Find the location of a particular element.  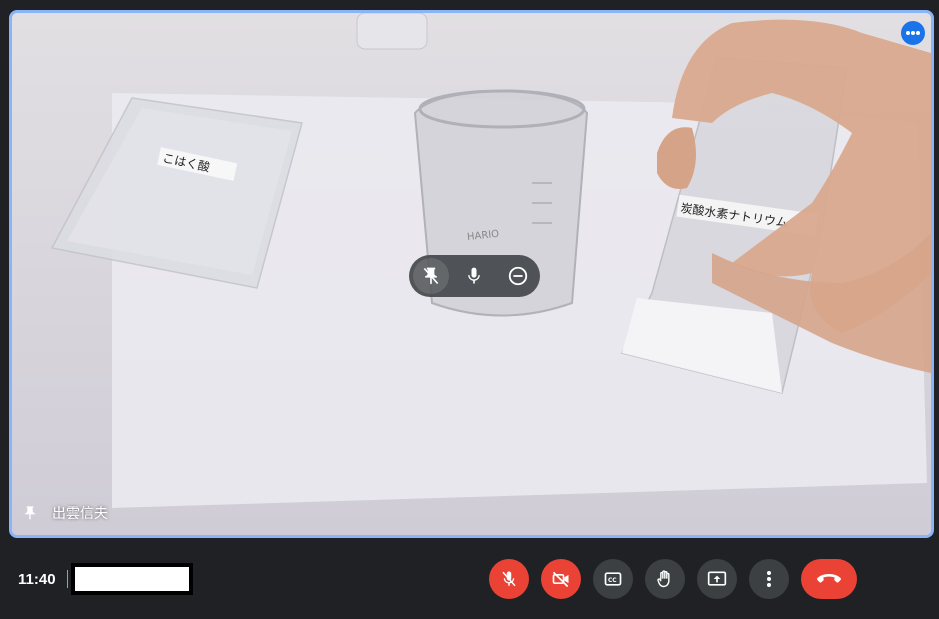

more-options-button is located at coordinates (769, 579).